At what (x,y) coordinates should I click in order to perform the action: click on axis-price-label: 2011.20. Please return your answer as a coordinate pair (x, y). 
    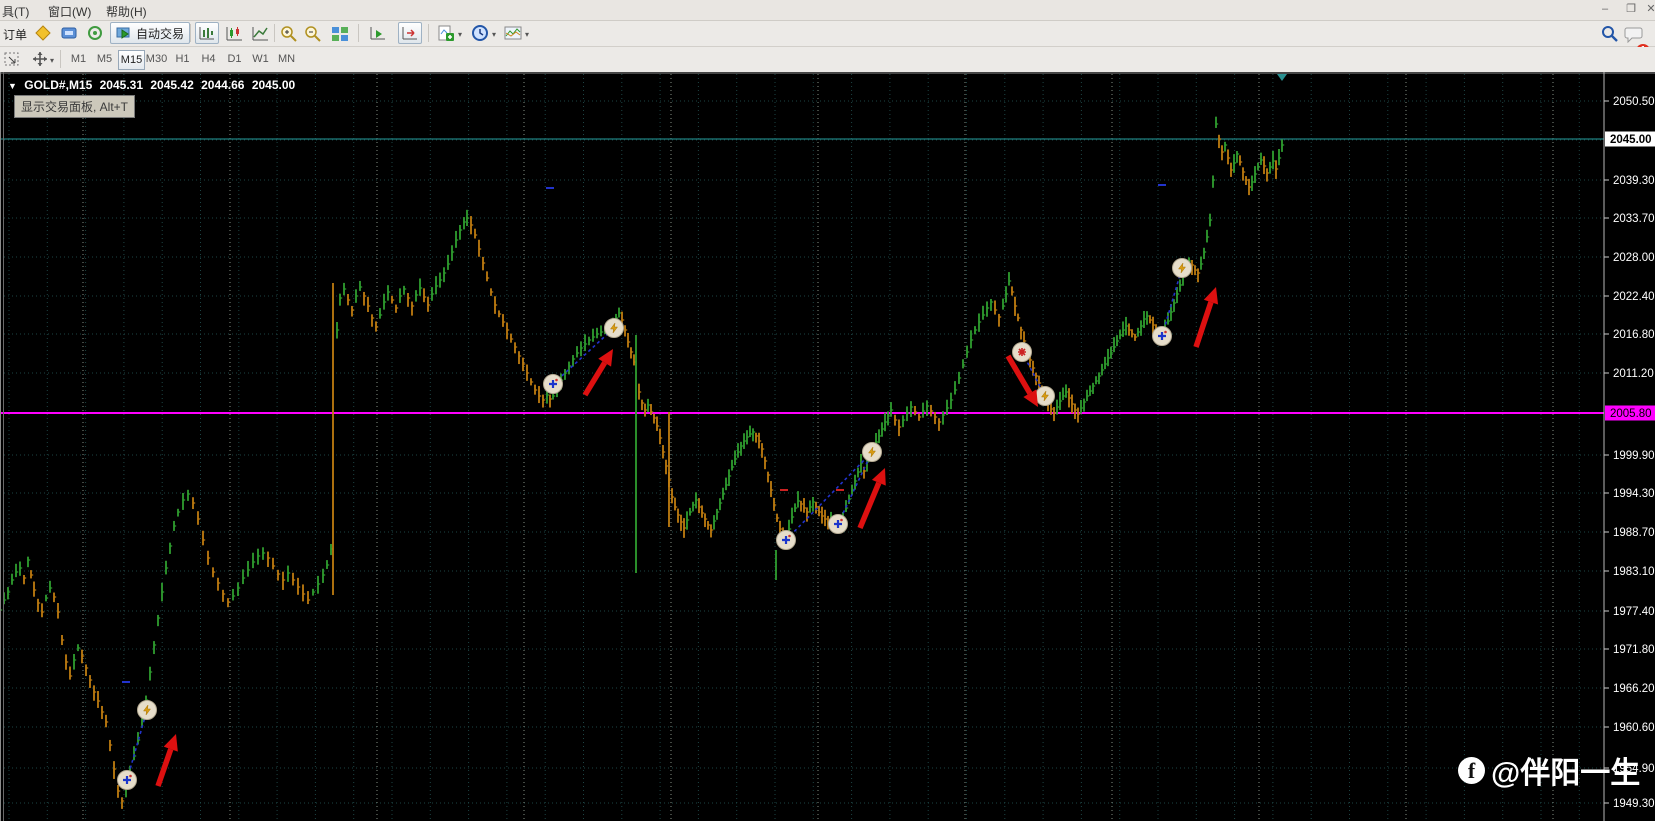
    Looking at the image, I should click on (1633, 374).